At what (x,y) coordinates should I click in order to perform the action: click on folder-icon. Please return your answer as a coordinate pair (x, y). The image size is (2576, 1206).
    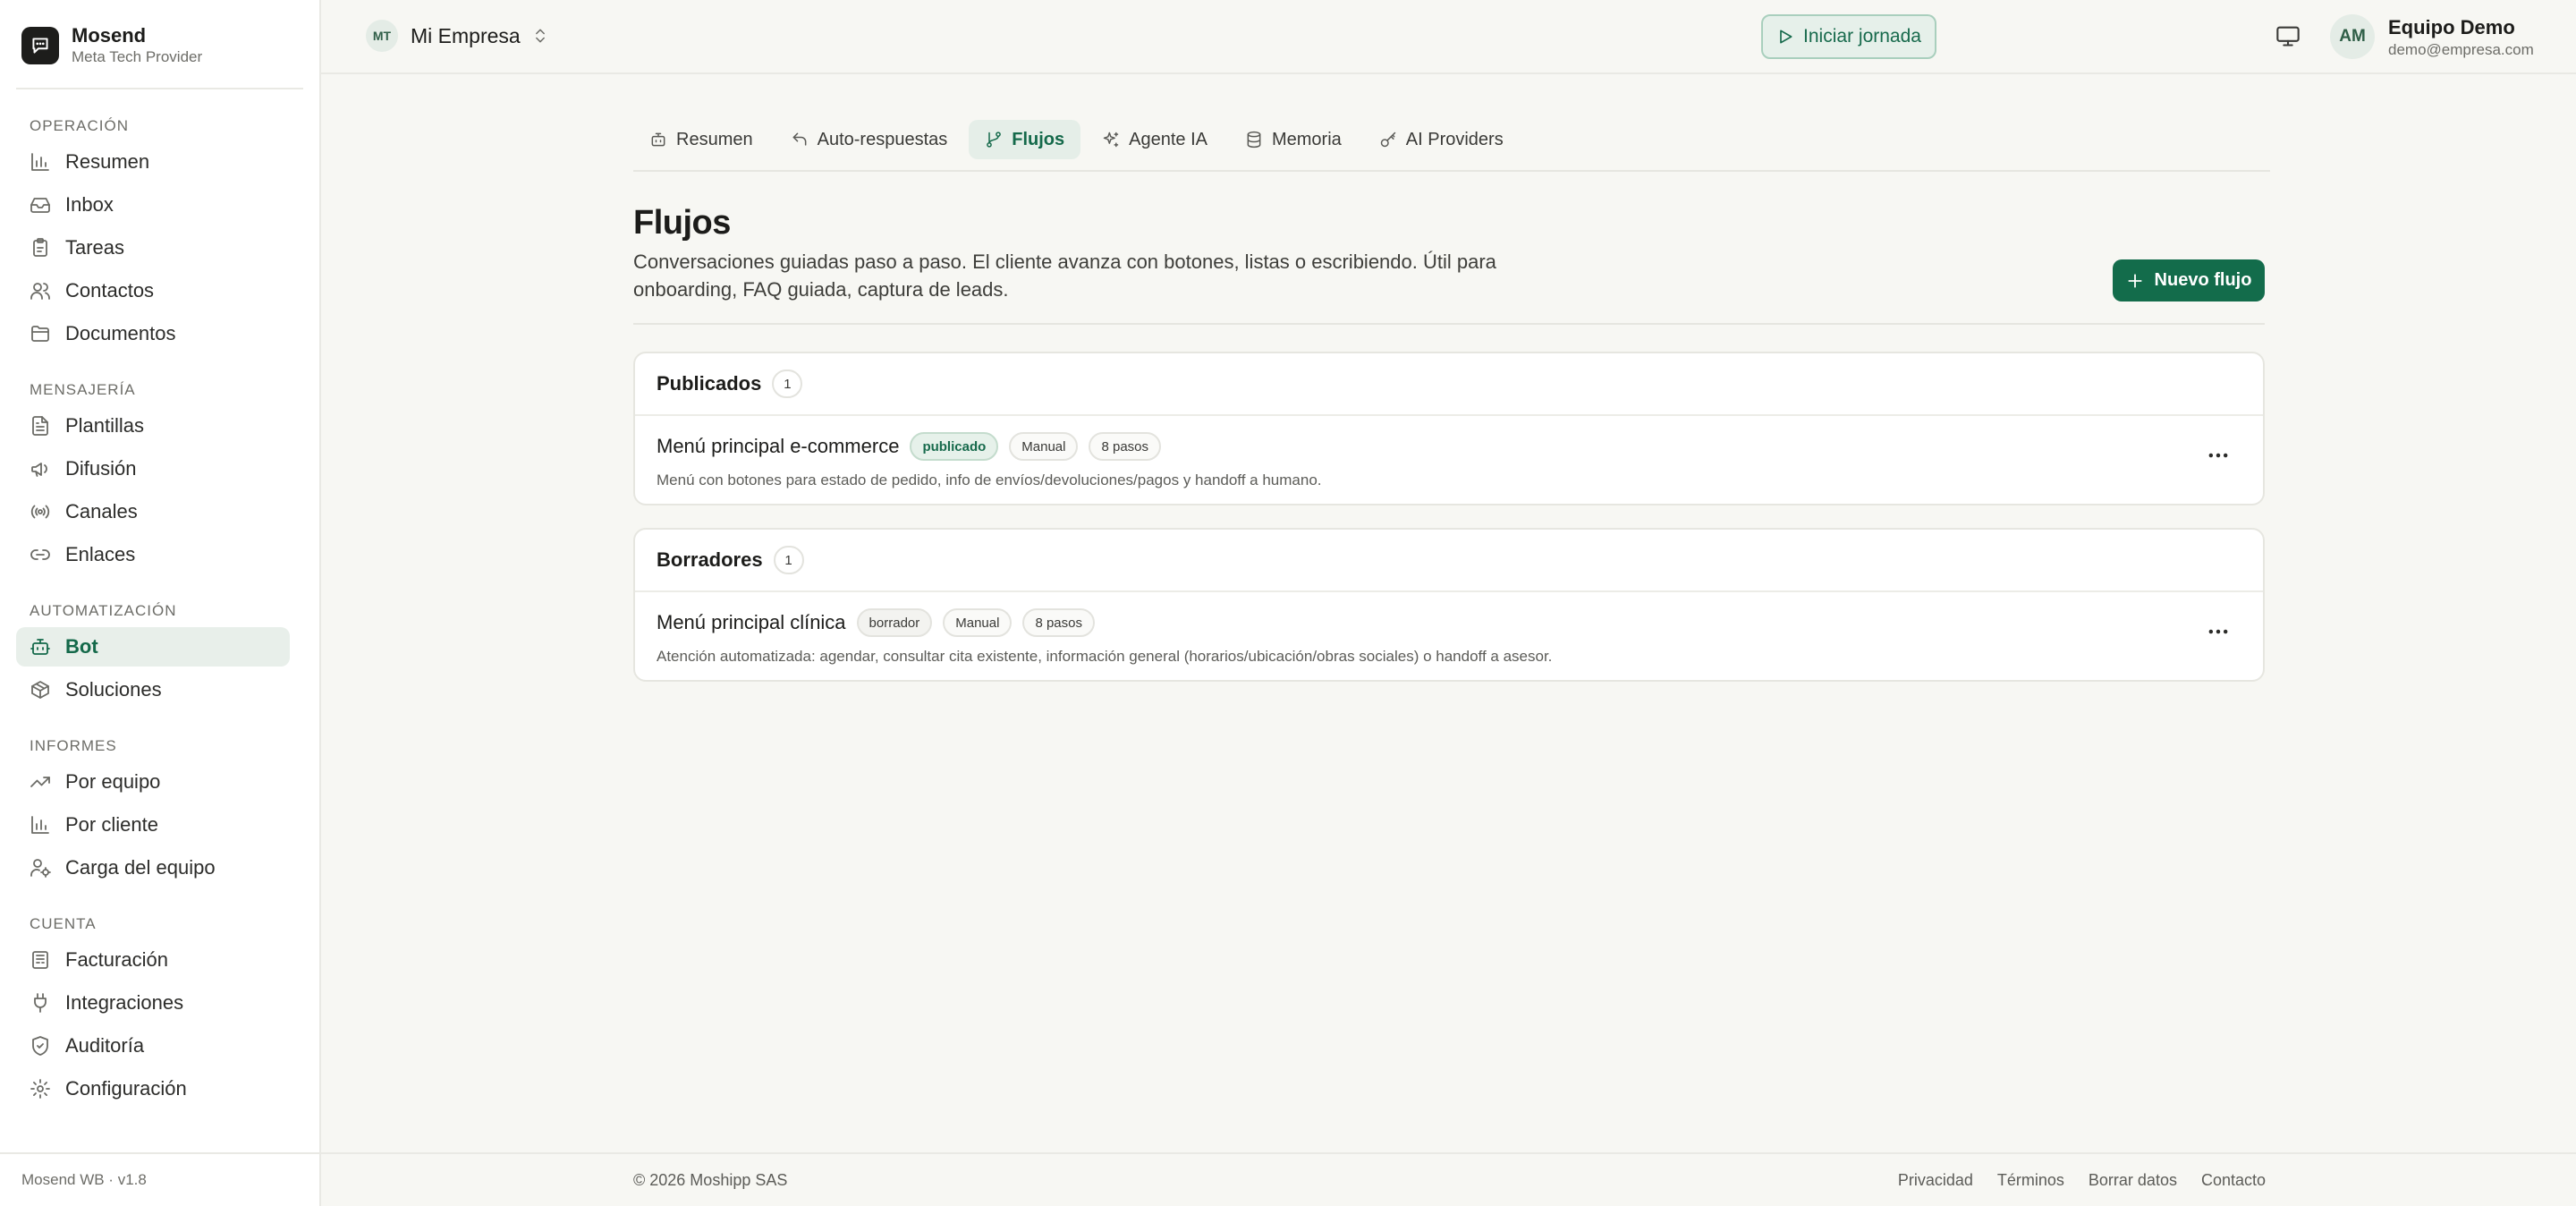
    Looking at the image, I should click on (40, 333).